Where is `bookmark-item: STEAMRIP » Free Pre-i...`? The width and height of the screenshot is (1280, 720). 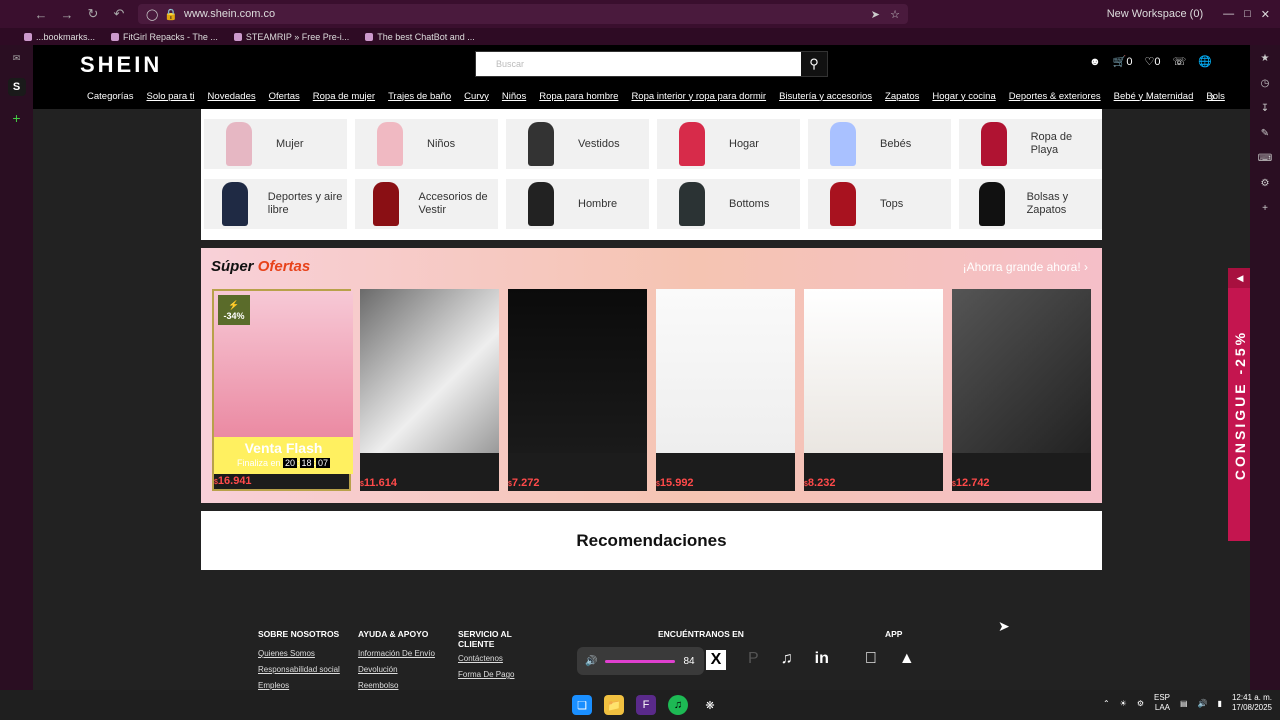
bookmark-item: STEAMRIP » Free Pre-i... is located at coordinates (291, 37).